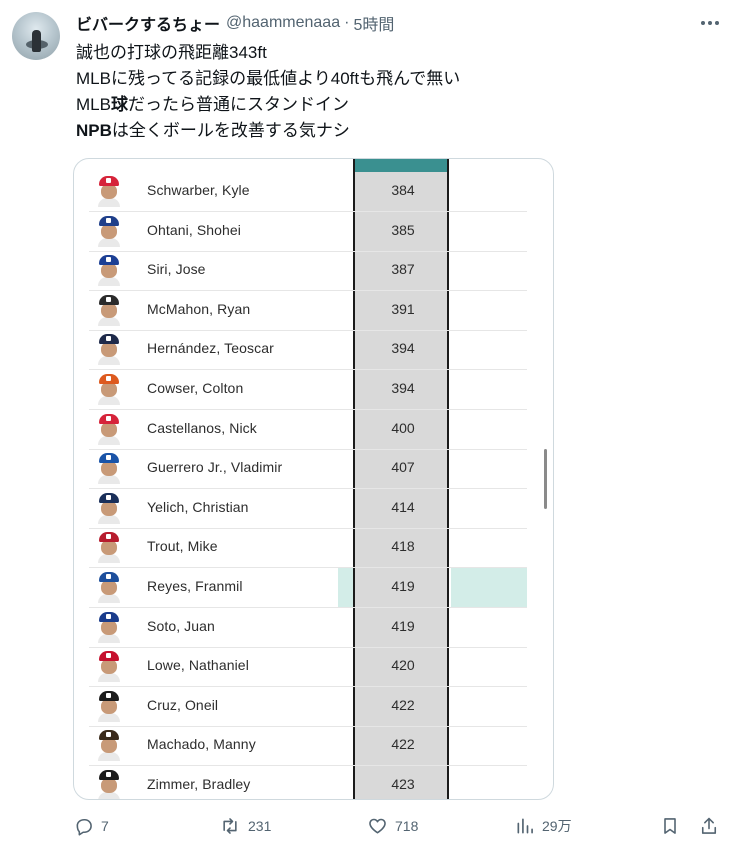  Describe the element at coordinates (377, 826) in the screenshot. I see `heart-icon` at that location.